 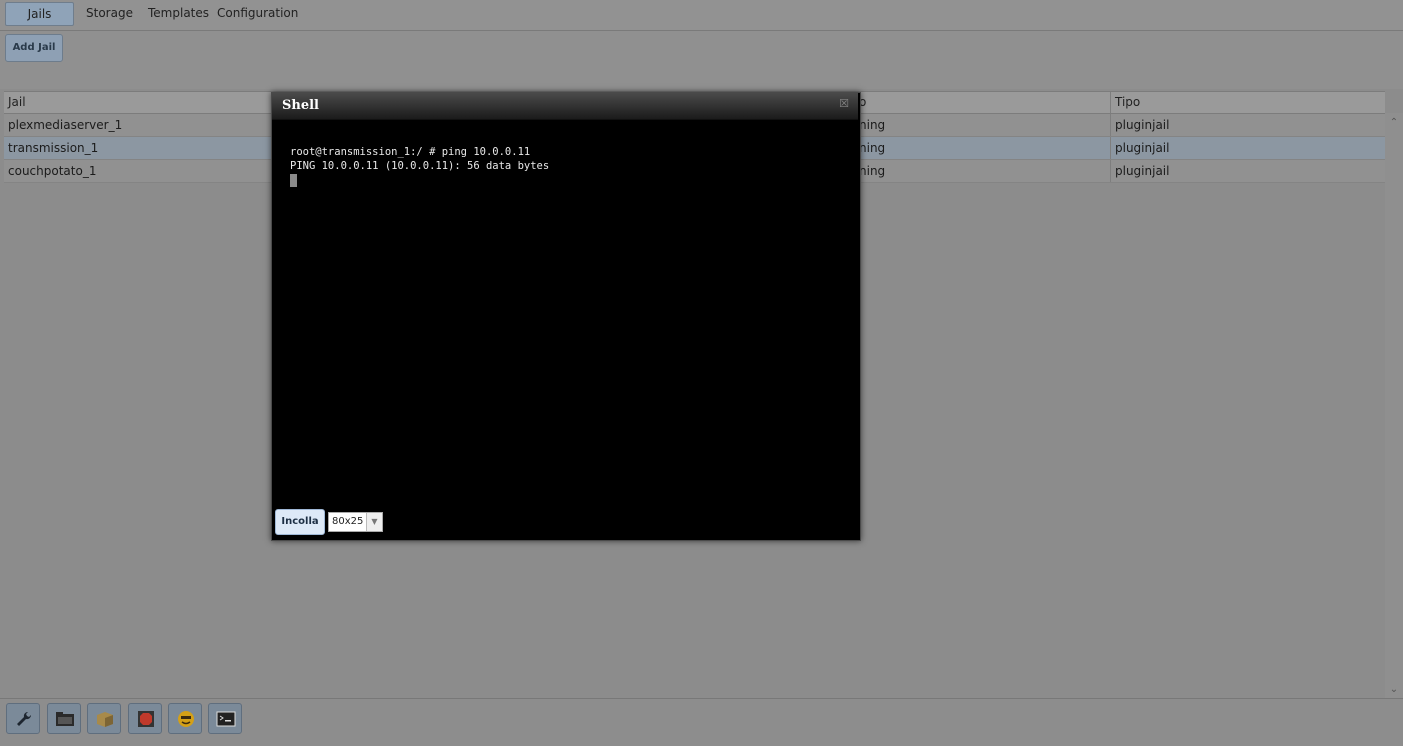 I want to click on tab-jails: Jails, so click(x=39, y=14).